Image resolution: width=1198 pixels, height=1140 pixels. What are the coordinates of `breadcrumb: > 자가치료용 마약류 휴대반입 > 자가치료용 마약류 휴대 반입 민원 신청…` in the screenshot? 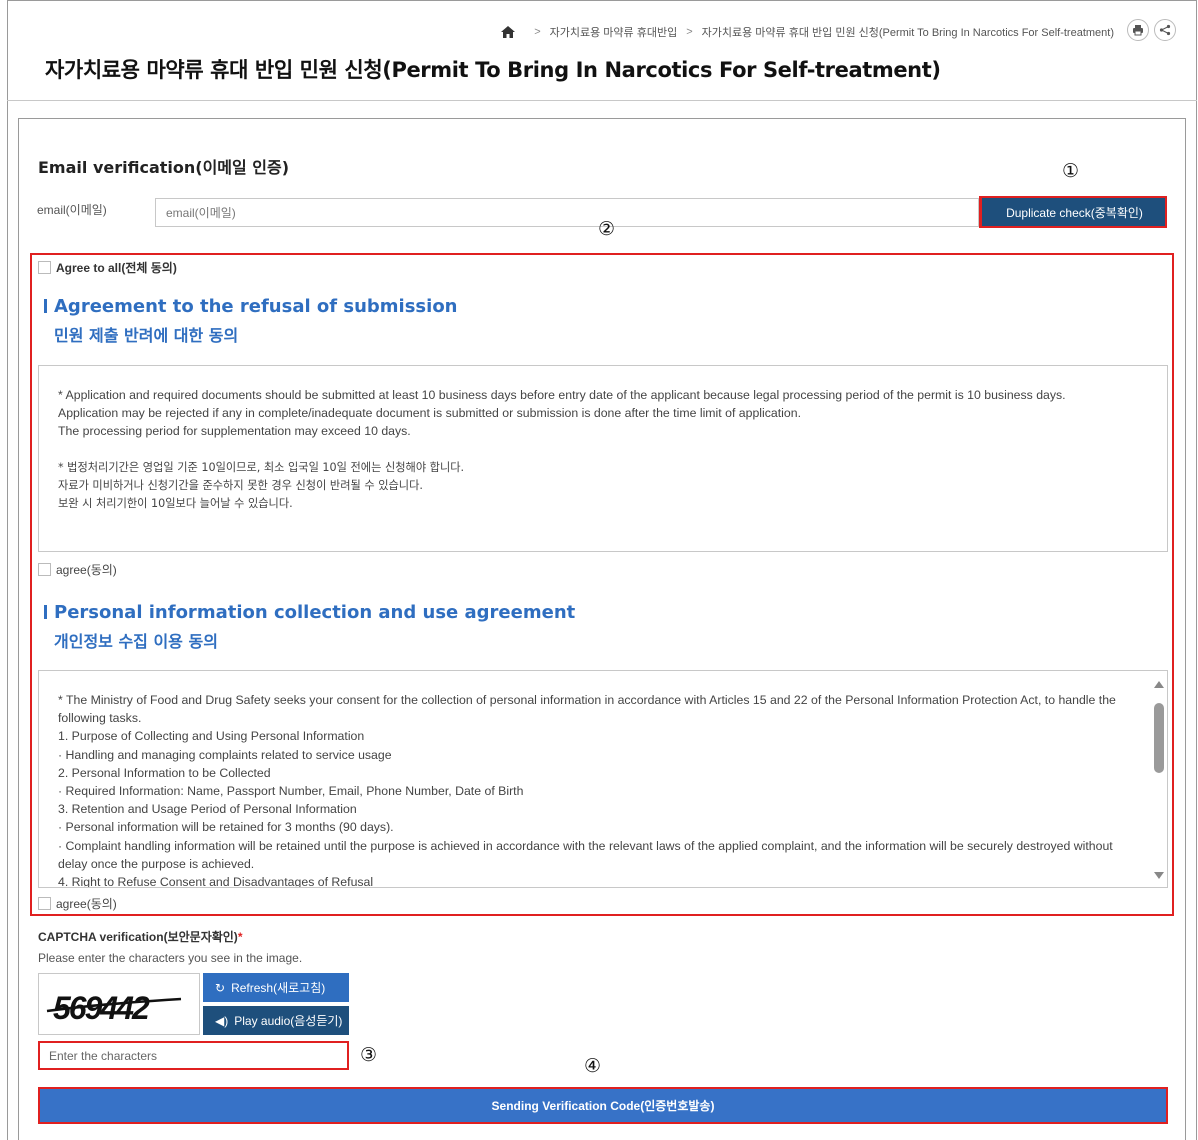 It's located at (807, 32).